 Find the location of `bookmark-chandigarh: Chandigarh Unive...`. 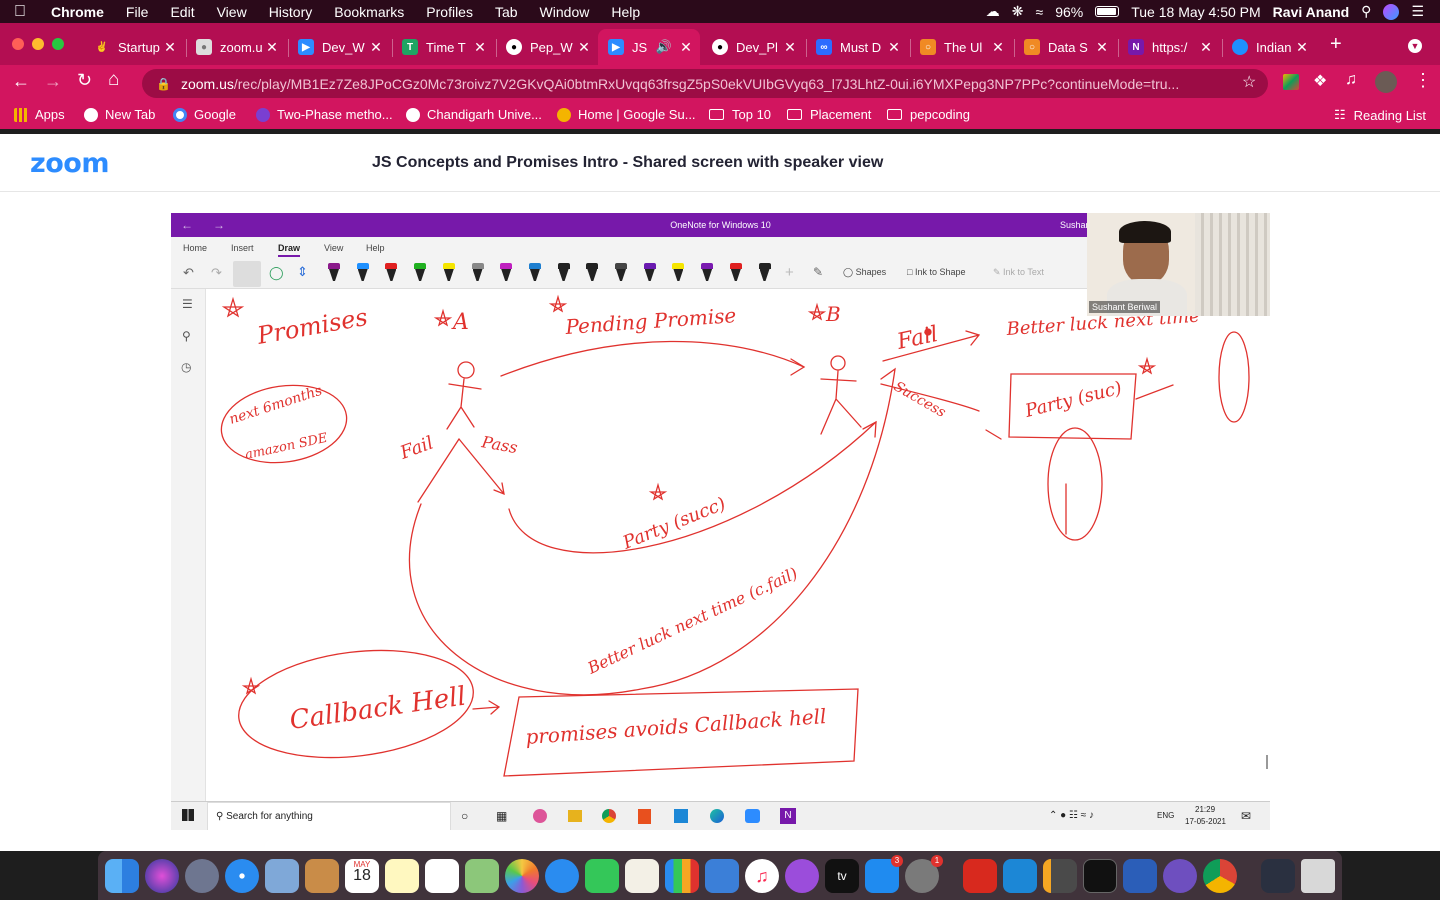

bookmark-chandigarh: Chandigarh Unive... is located at coordinates (474, 114).